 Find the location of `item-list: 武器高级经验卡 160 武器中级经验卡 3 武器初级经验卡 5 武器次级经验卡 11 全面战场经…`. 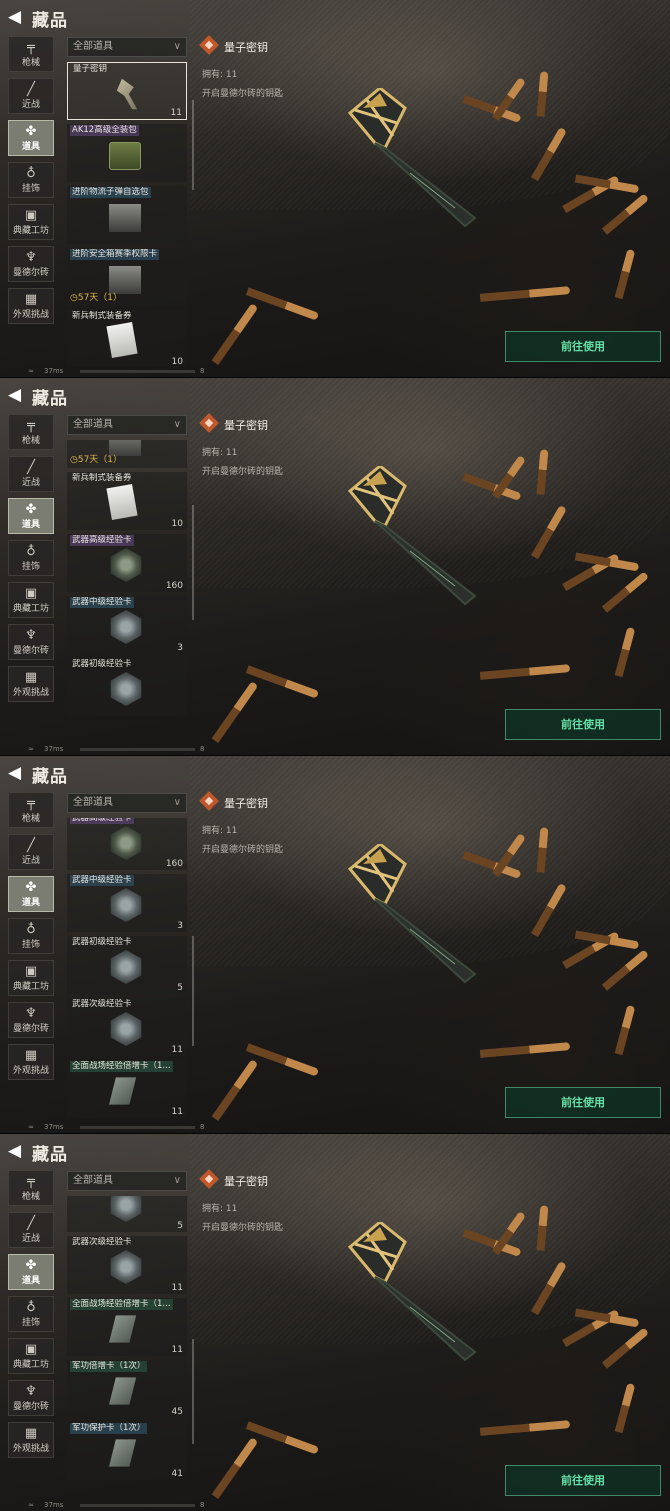

item-list: 武器高级经验卡 160 武器中级经验卡 3 武器初级经验卡 5 武器次级经验卡 11 全面战场经… is located at coordinates (129, 970).